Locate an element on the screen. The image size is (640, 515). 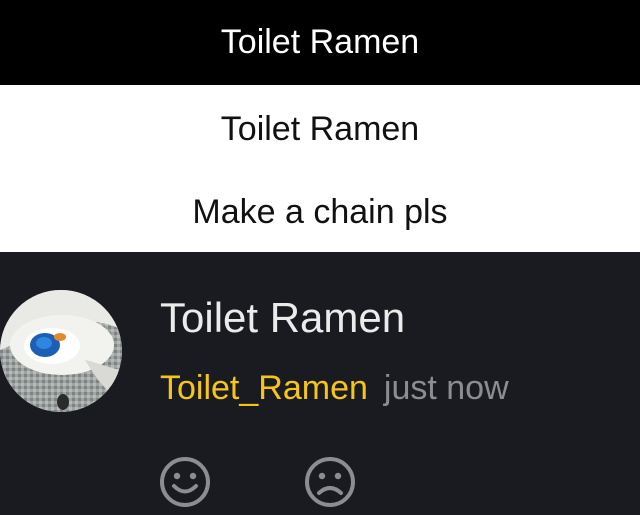
post-meta: Toilet_Ramen just now is located at coordinates (334, 388).